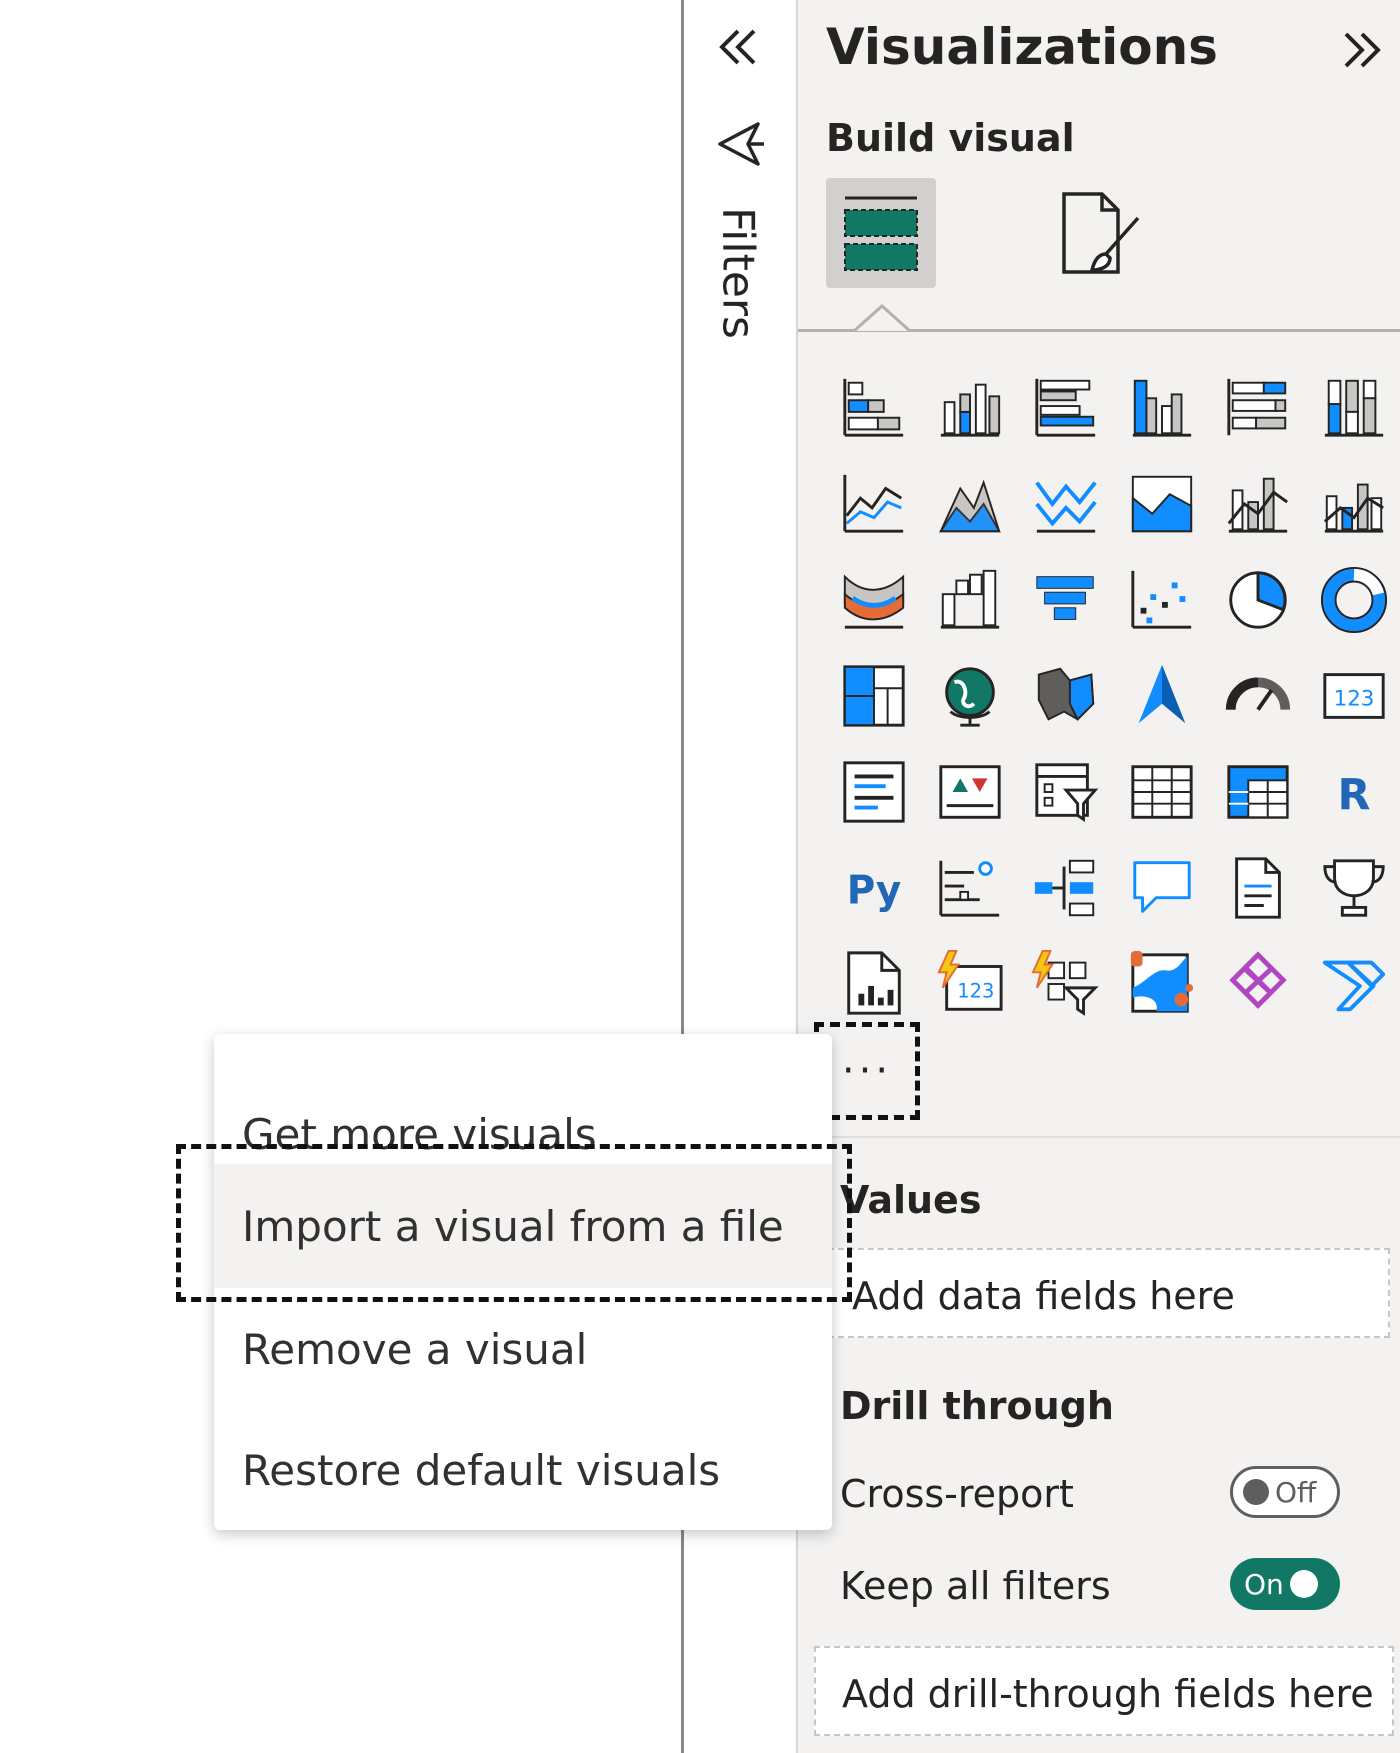  What do you see at coordinates (1043, 1296) in the screenshot?
I see `values-placeholder: Add data fields here` at bounding box center [1043, 1296].